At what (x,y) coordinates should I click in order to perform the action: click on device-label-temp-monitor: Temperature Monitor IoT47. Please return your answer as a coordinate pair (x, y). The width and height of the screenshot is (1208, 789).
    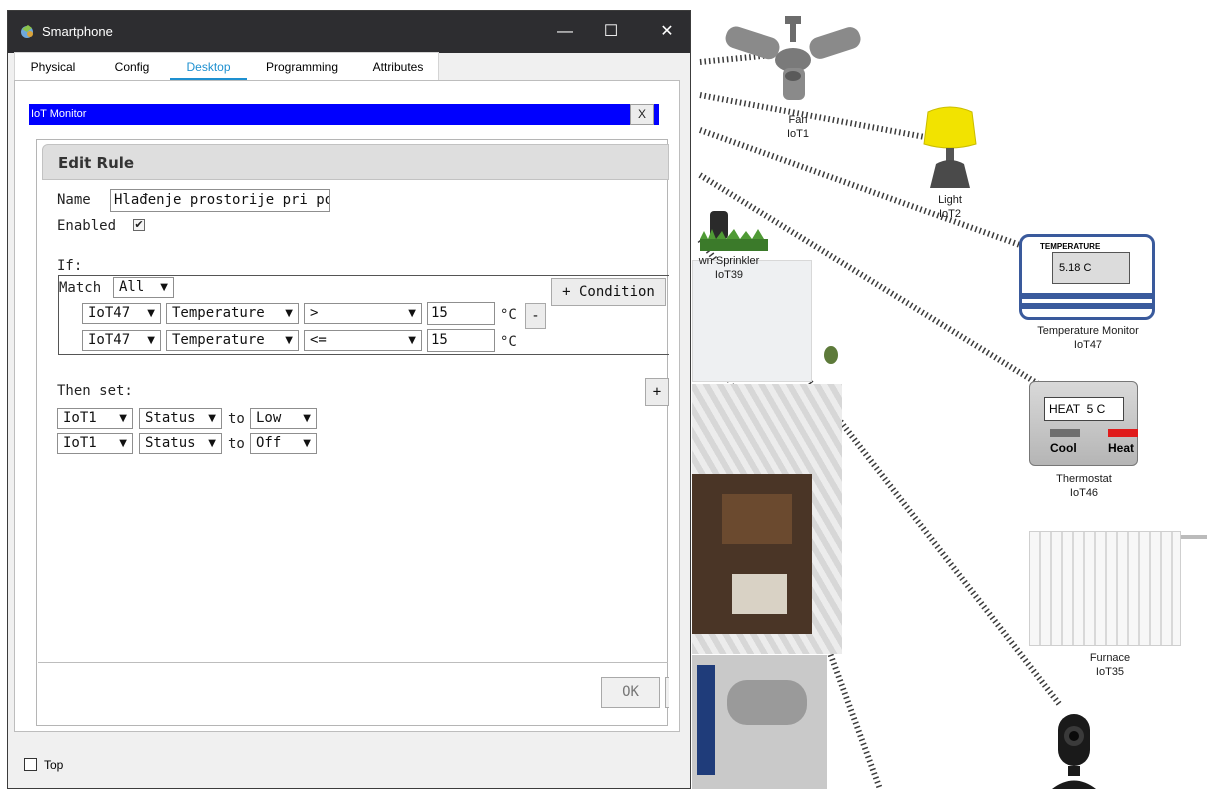
    Looking at the image, I should click on (1088, 338).